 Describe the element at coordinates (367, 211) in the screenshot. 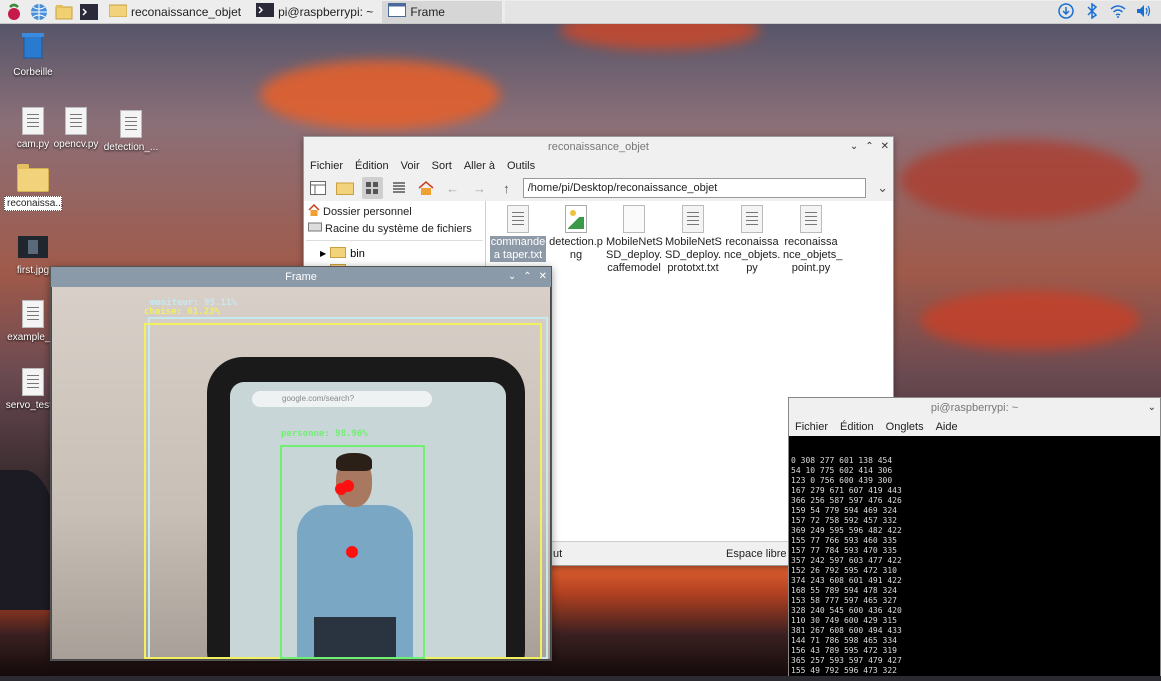

I see `sidebar-item-label: Dossier personnel` at that location.